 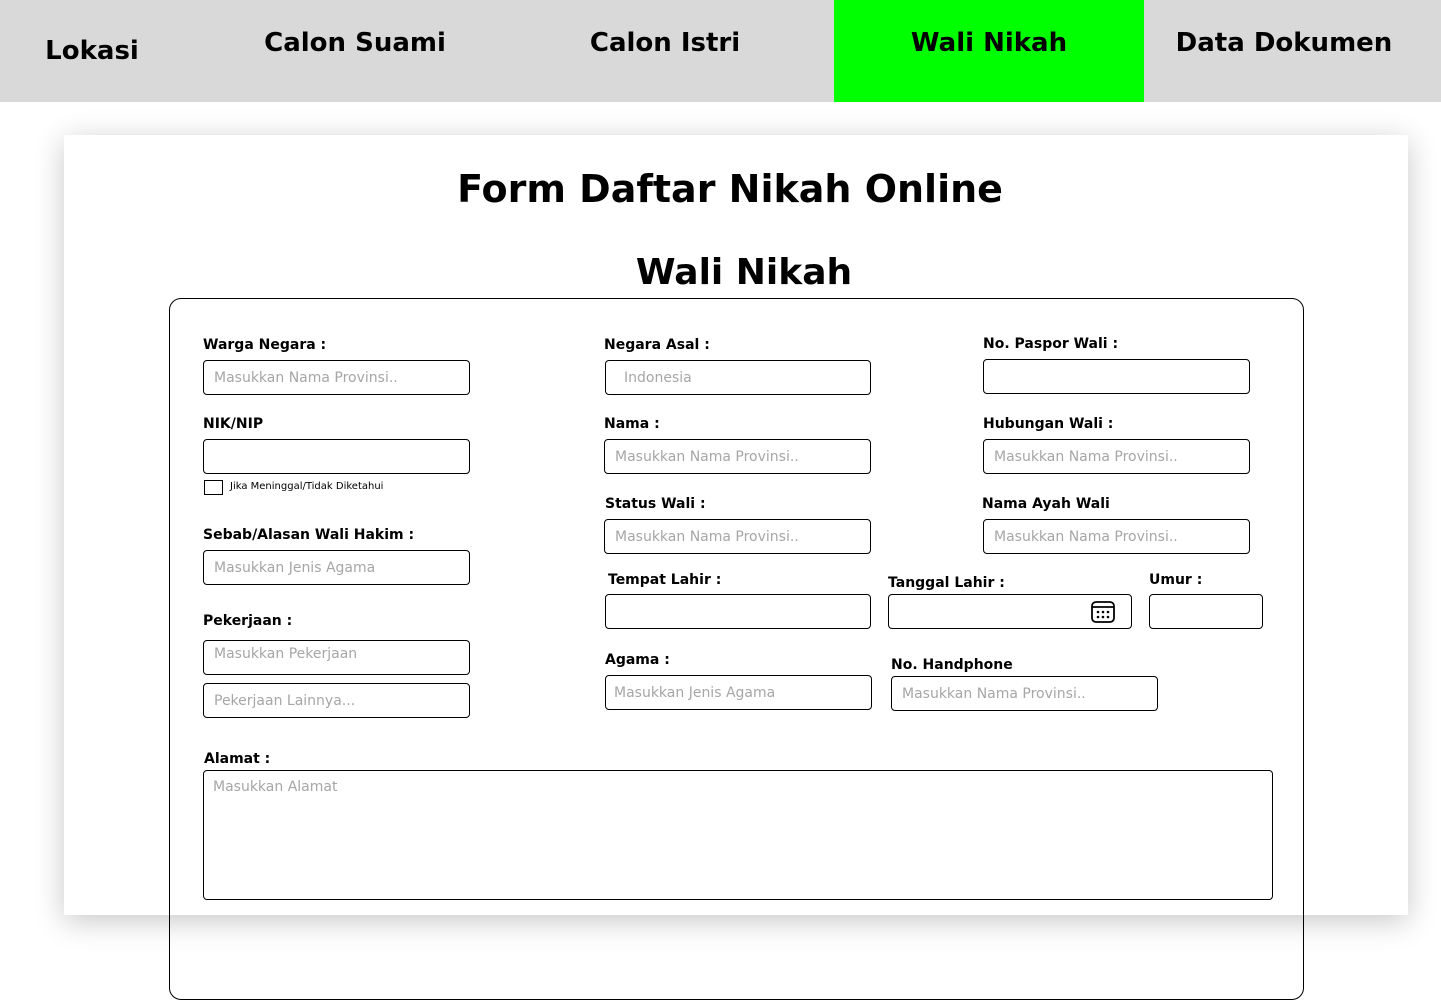 I want to click on tab-calon-istri: Calon Istri, so click(x=665, y=51).